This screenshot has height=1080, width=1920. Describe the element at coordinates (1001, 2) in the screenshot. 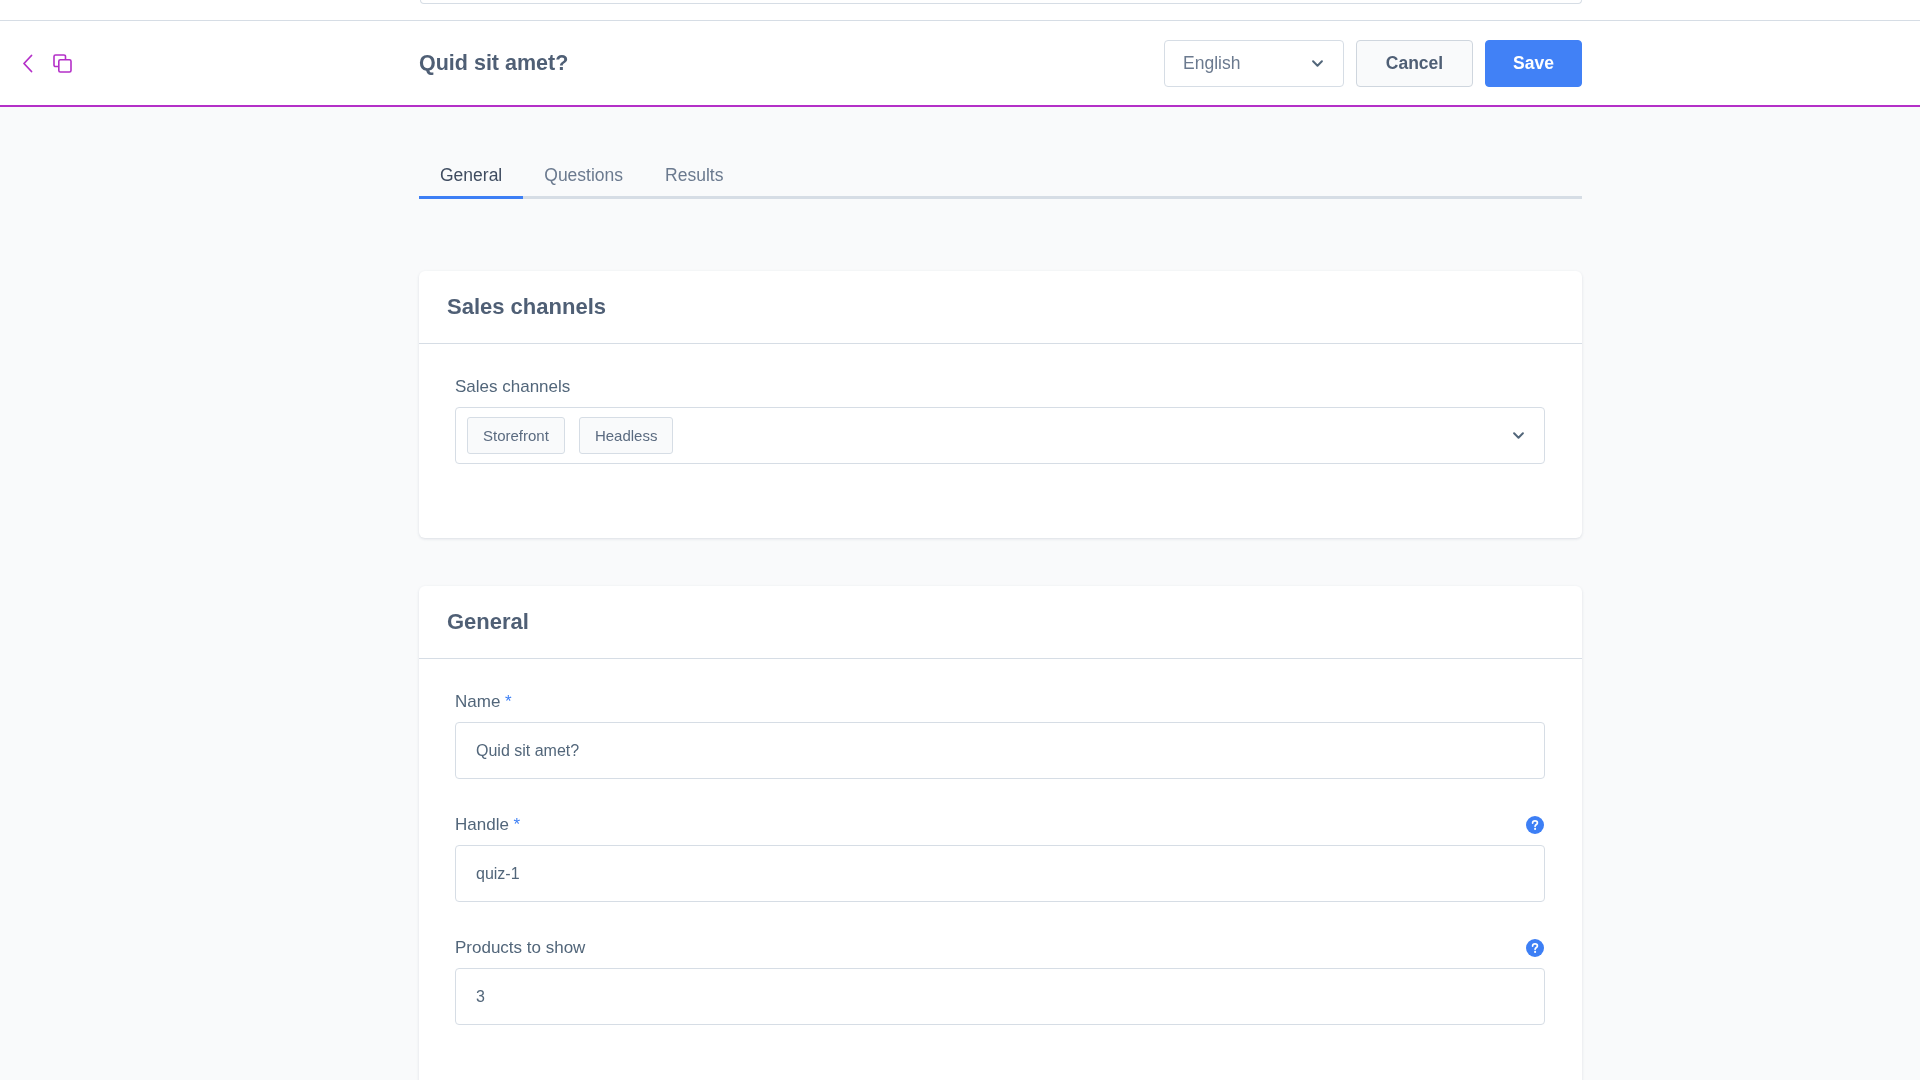

I see `input-field` at that location.